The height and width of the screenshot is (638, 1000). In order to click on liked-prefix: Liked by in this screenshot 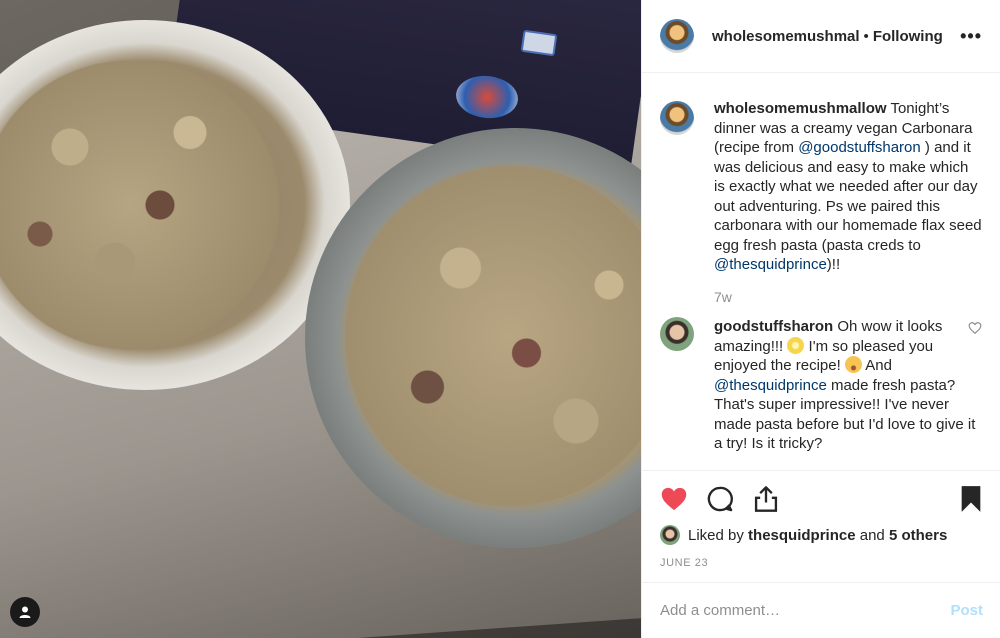, I will do `click(716, 535)`.